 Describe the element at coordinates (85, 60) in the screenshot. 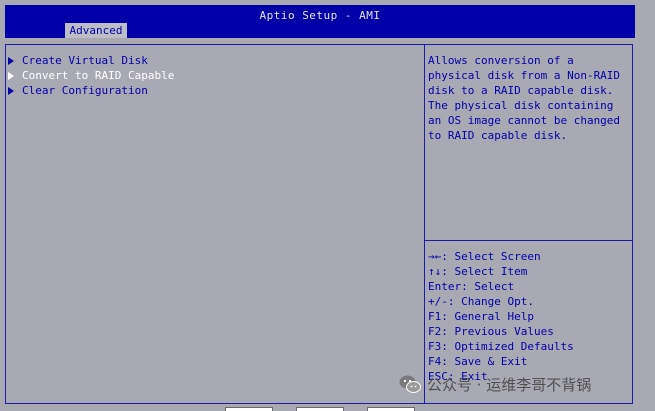

I see `menu-item-label: Create Virtual Disk` at that location.